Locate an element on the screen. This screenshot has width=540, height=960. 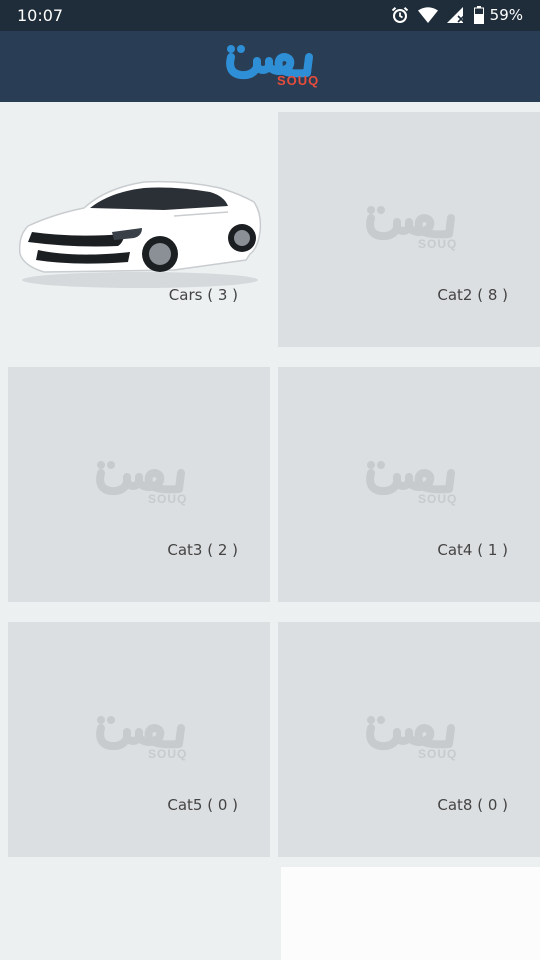
category-label: Cat8 ( 0 ) is located at coordinates (472, 805).